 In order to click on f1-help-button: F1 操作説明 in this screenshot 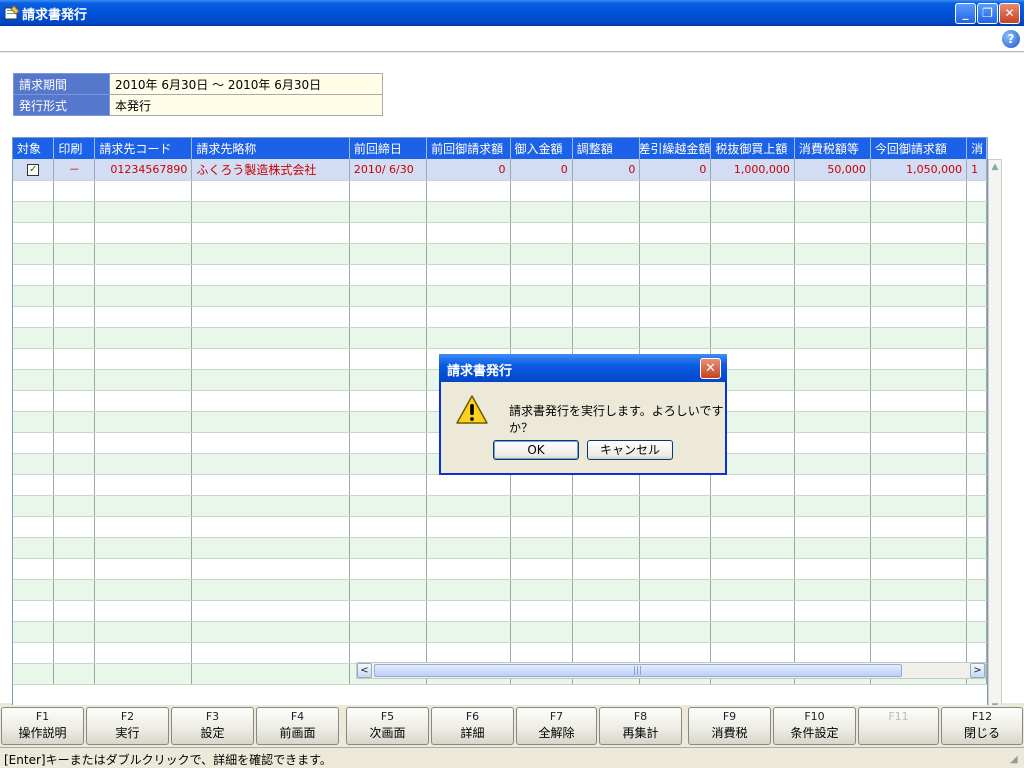, I will do `click(42, 726)`.